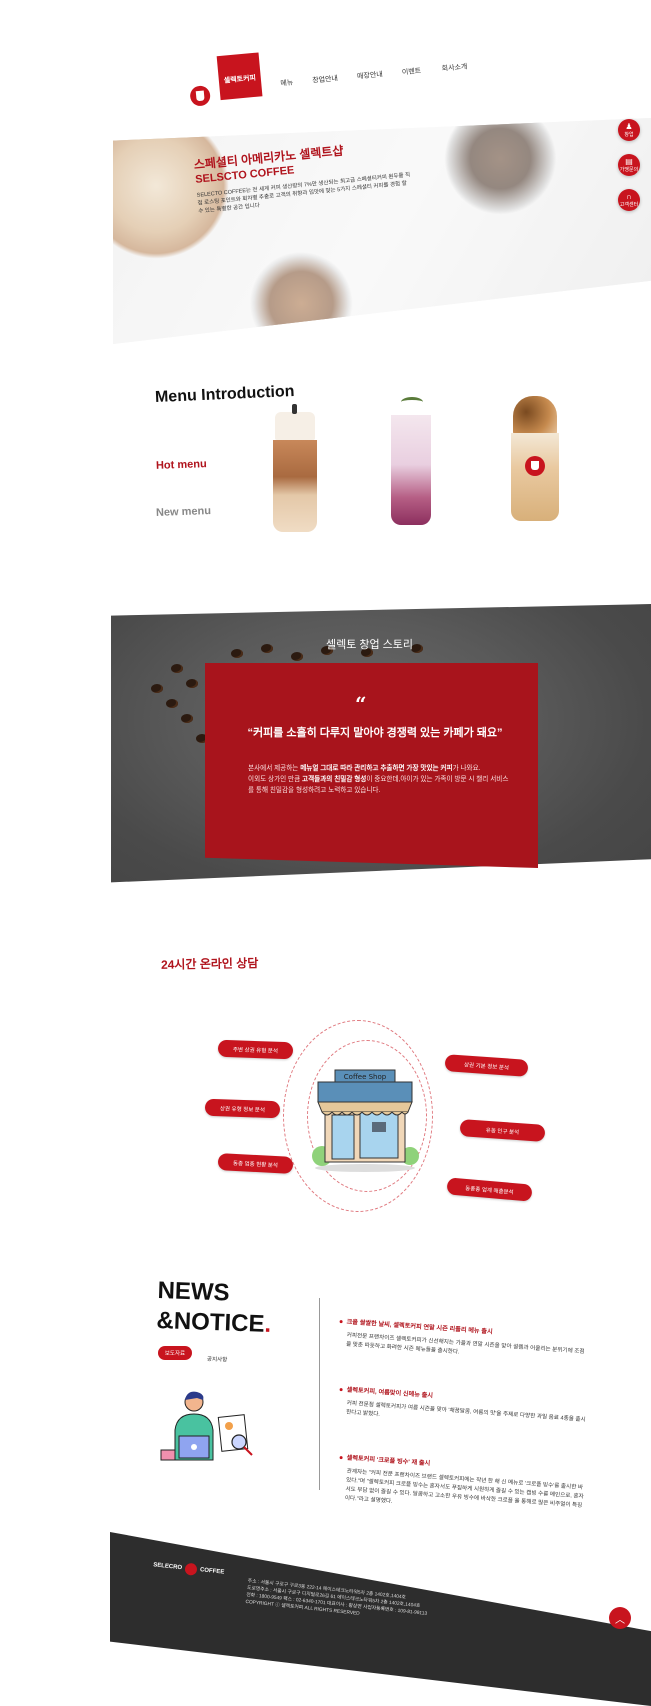 Image resolution: width=651 pixels, height=1706 pixels. What do you see at coordinates (319, 1394) in the screenshot?
I see `news-divider` at bounding box center [319, 1394].